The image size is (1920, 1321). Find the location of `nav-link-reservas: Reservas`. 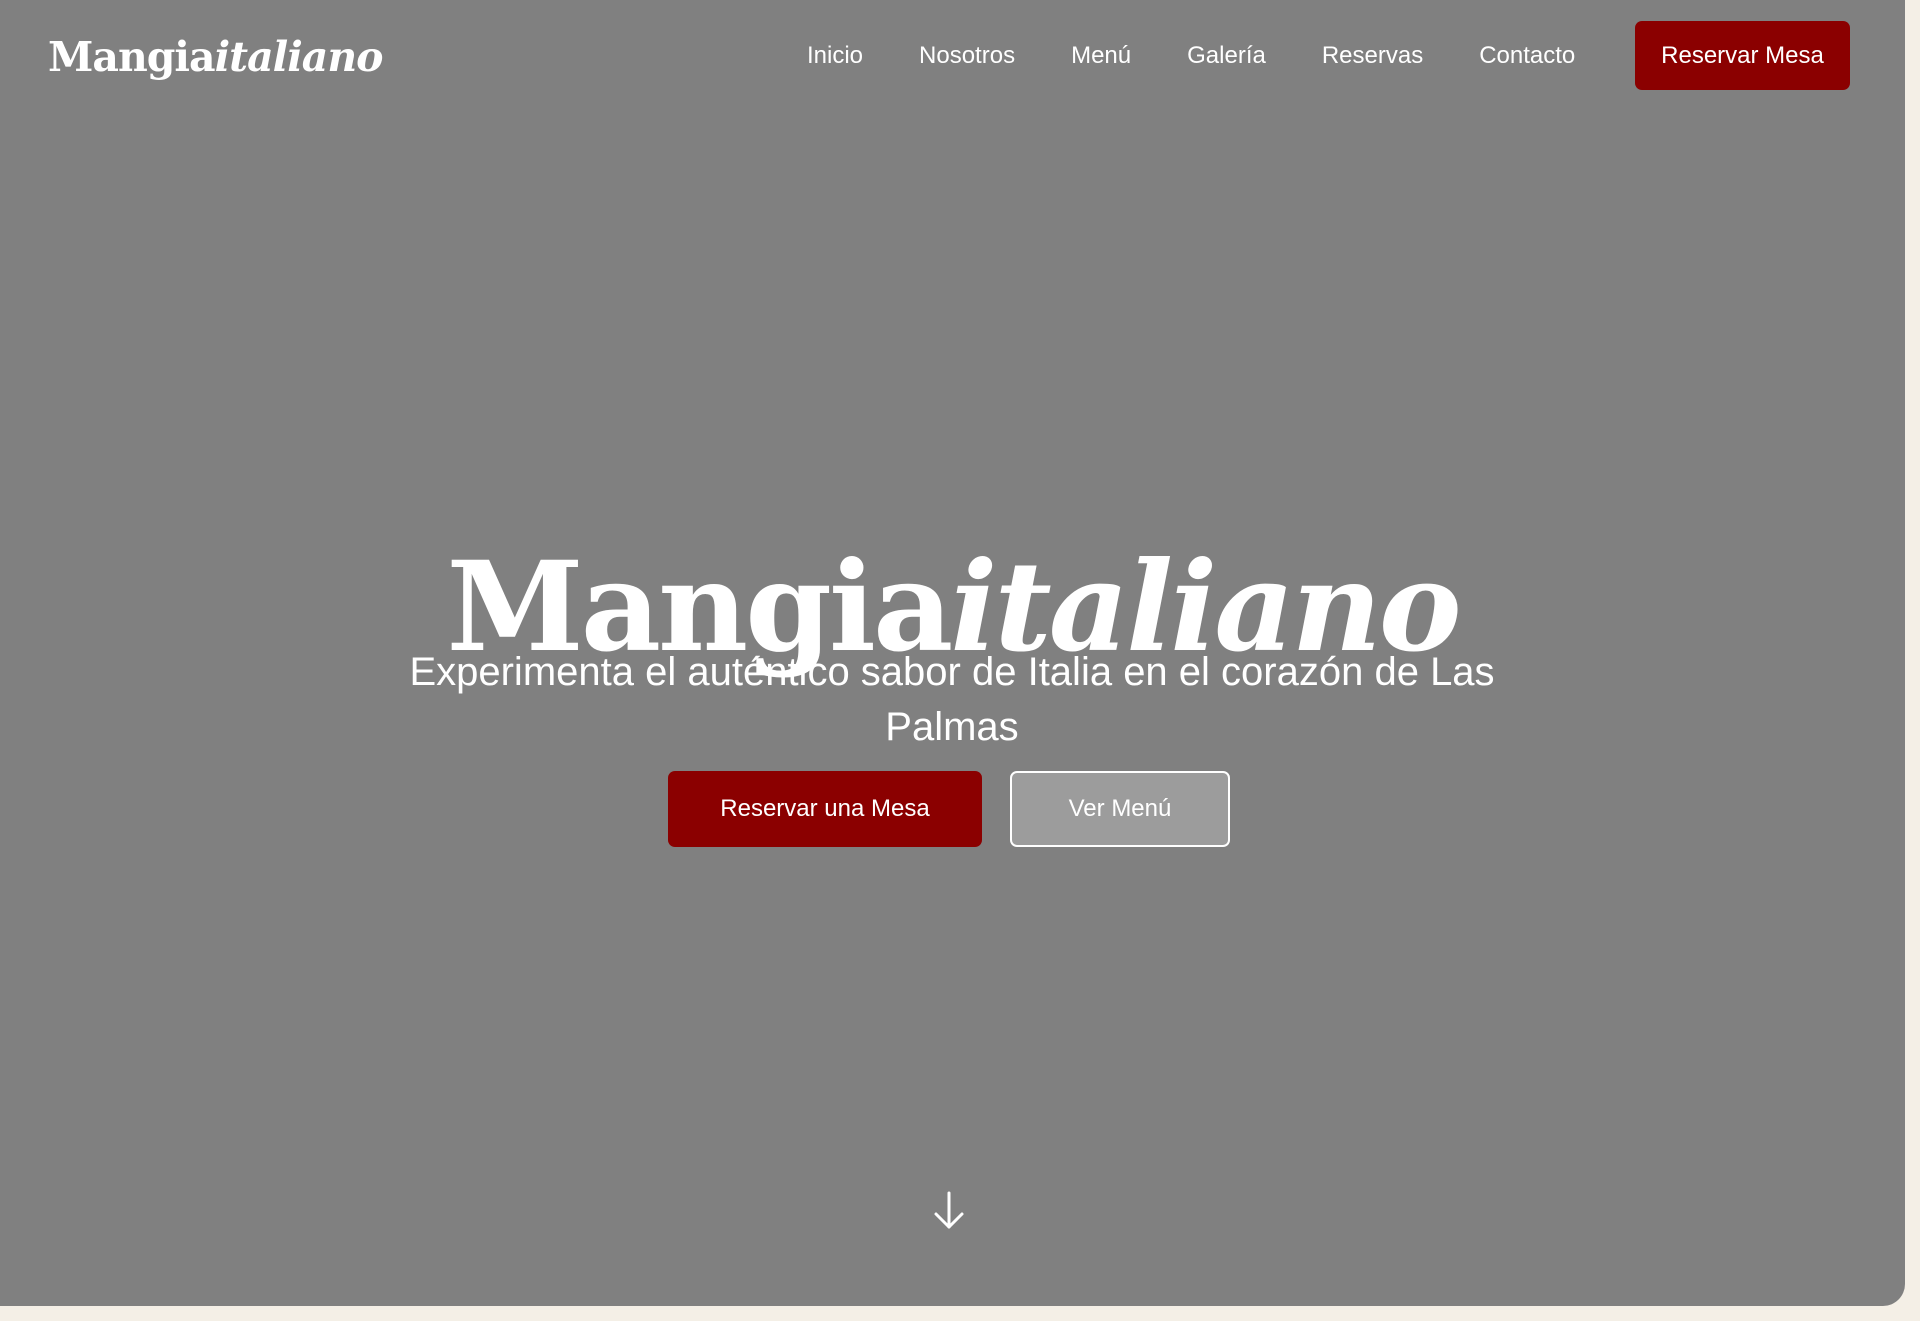

nav-link-reservas: Reservas is located at coordinates (1372, 56).